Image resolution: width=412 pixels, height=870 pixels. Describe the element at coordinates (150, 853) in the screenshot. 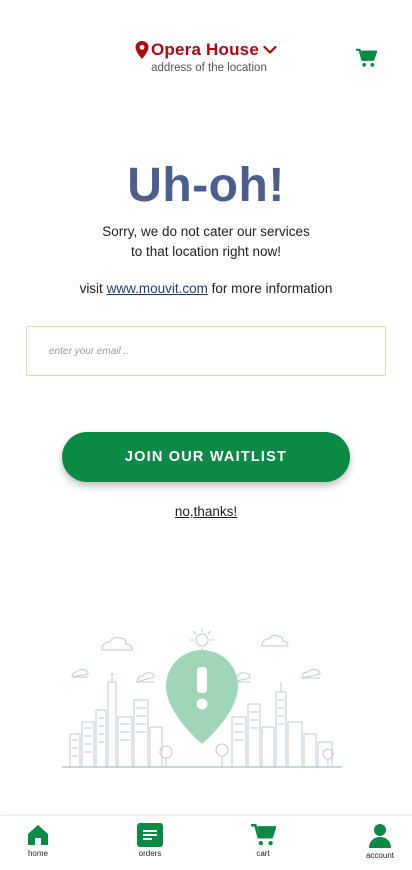

I see `nav-orders-label: orders` at that location.